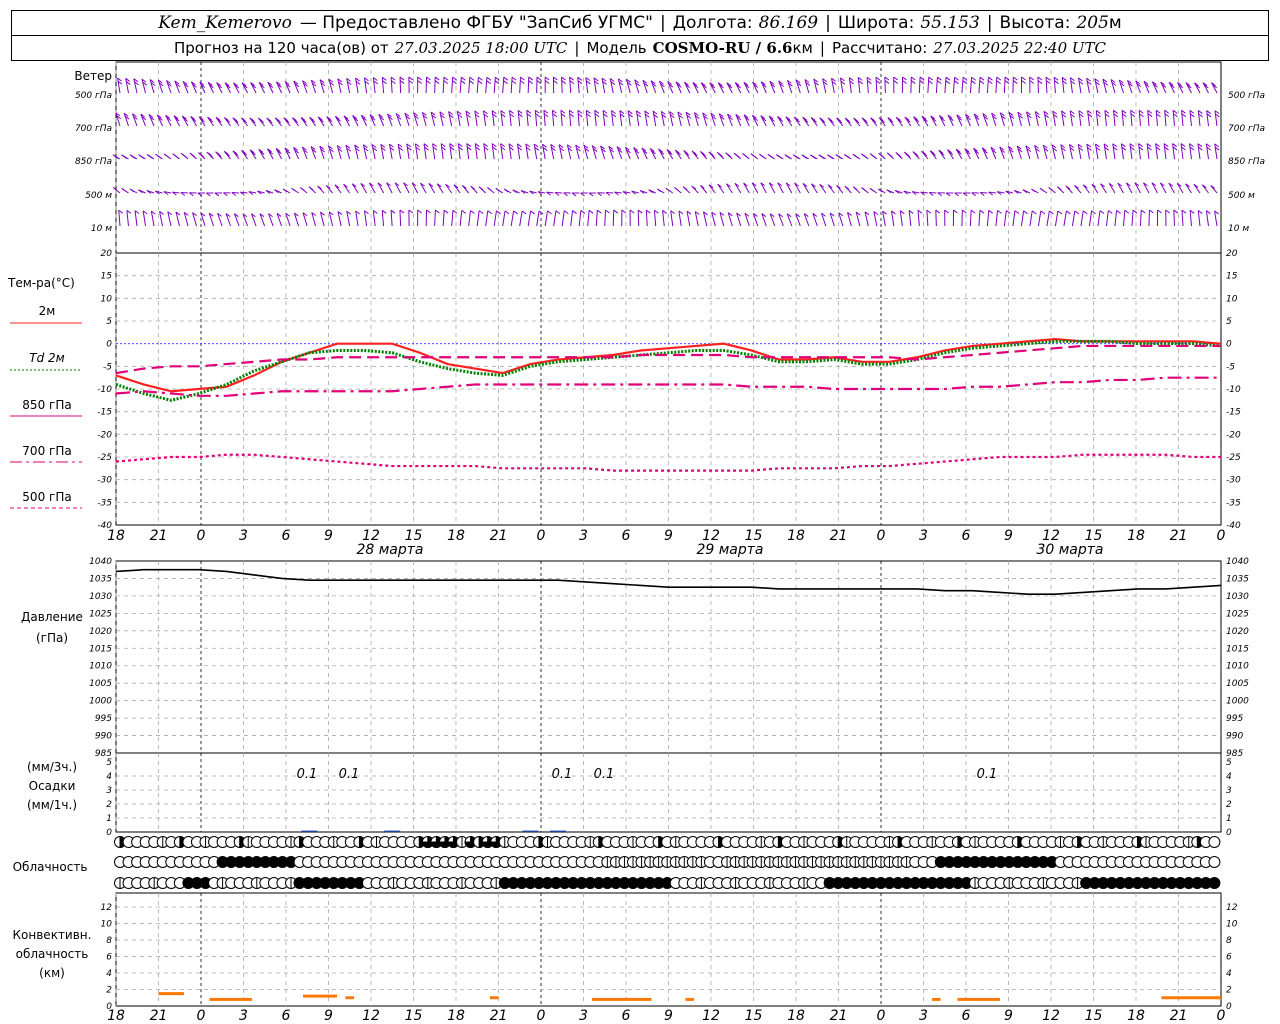  What do you see at coordinates (46, 358) in the screenshot?
I see `legend-label-td2m: Td 2м` at bounding box center [46, 358].